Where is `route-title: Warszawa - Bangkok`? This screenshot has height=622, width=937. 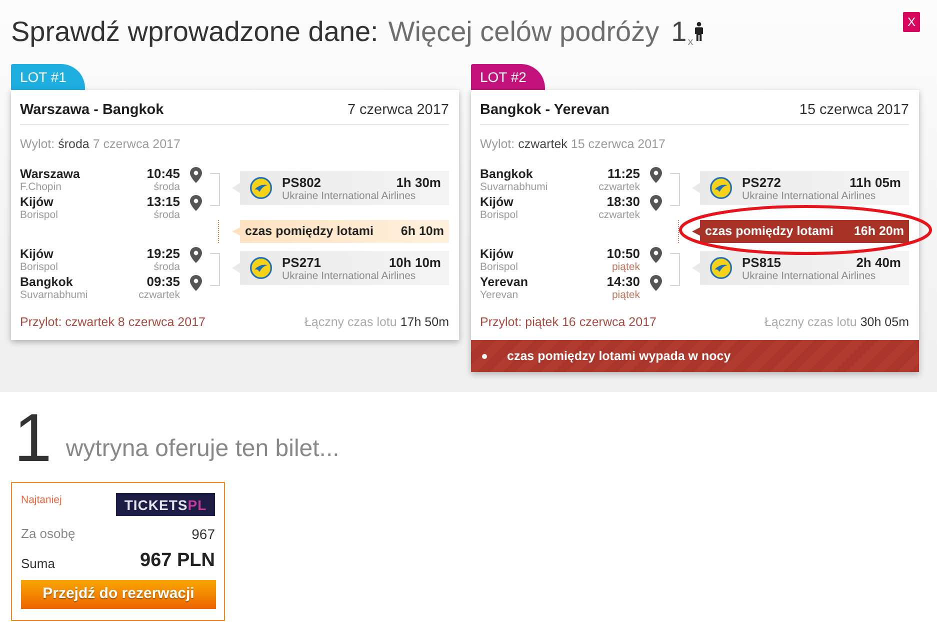 route-title: Warszawa - Bangkok is located at coordinates (92, 110).